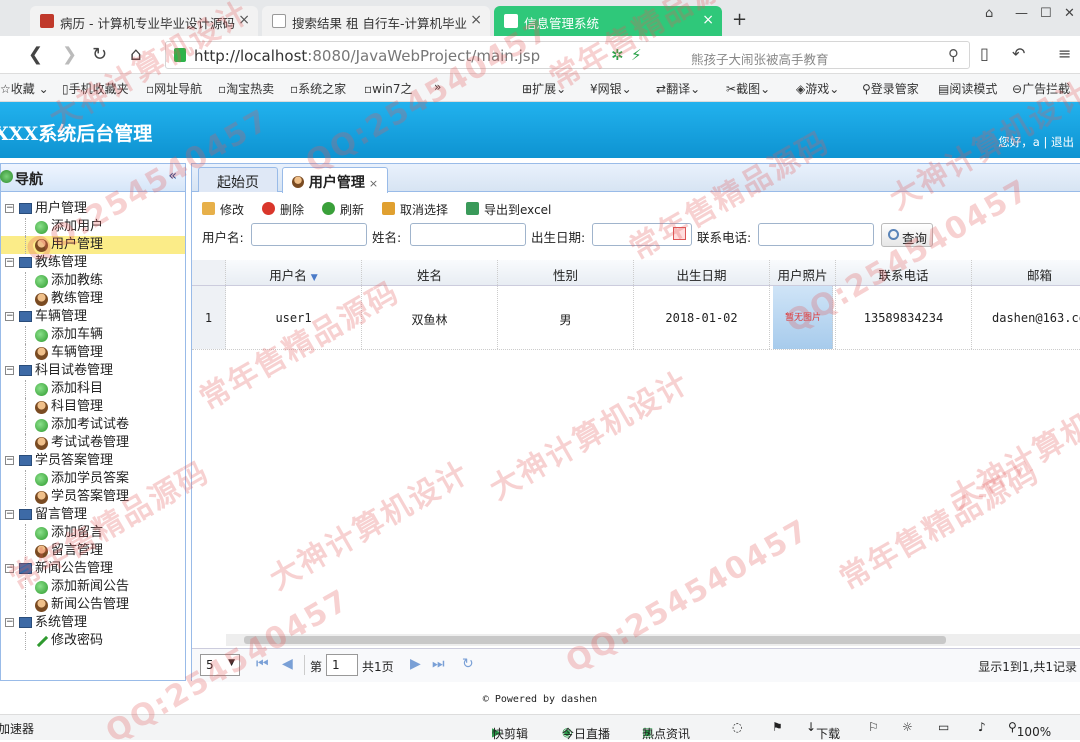  What do you see at coordinates (1029, 729) in the screenshot?
I see `zoom-level: ⚲ 100%` at bounding box center [1029, 729].